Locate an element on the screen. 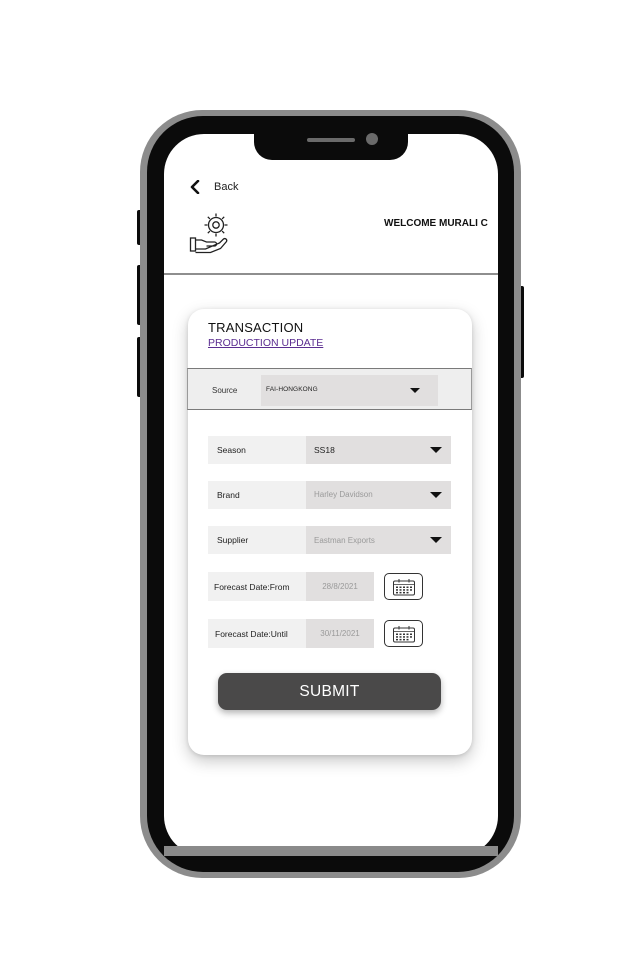  forecast-until-label-text: Forecast Date:Until is located at coordinates (251, 633).